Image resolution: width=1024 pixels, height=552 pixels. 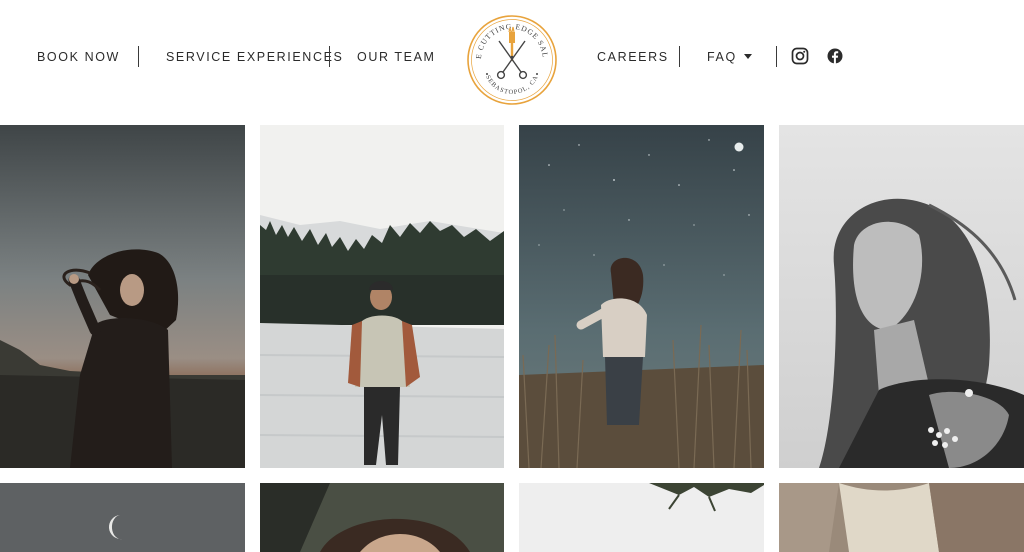 I want to click on gallery-photo-branches, so click(x=641, y=517).